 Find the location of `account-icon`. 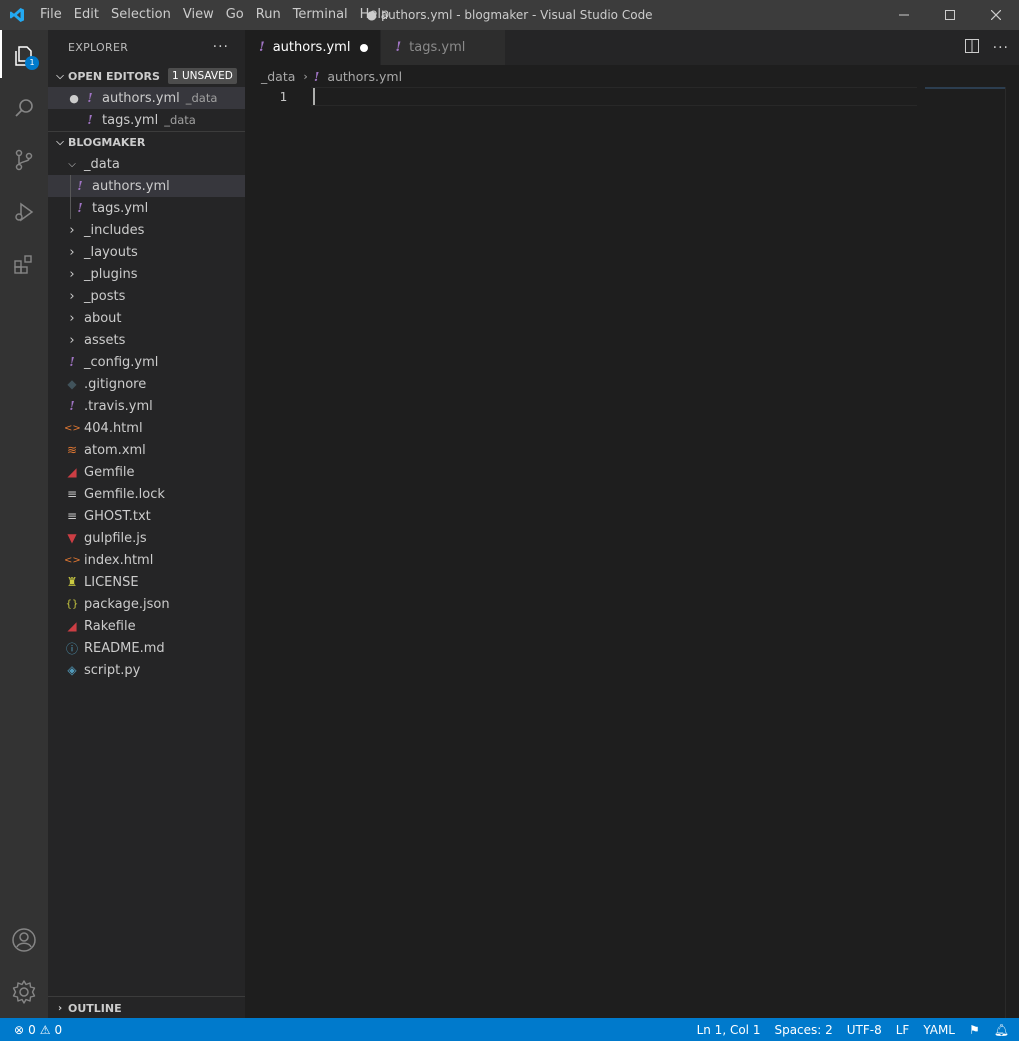

account-icon is located at coordinates (24, 940).